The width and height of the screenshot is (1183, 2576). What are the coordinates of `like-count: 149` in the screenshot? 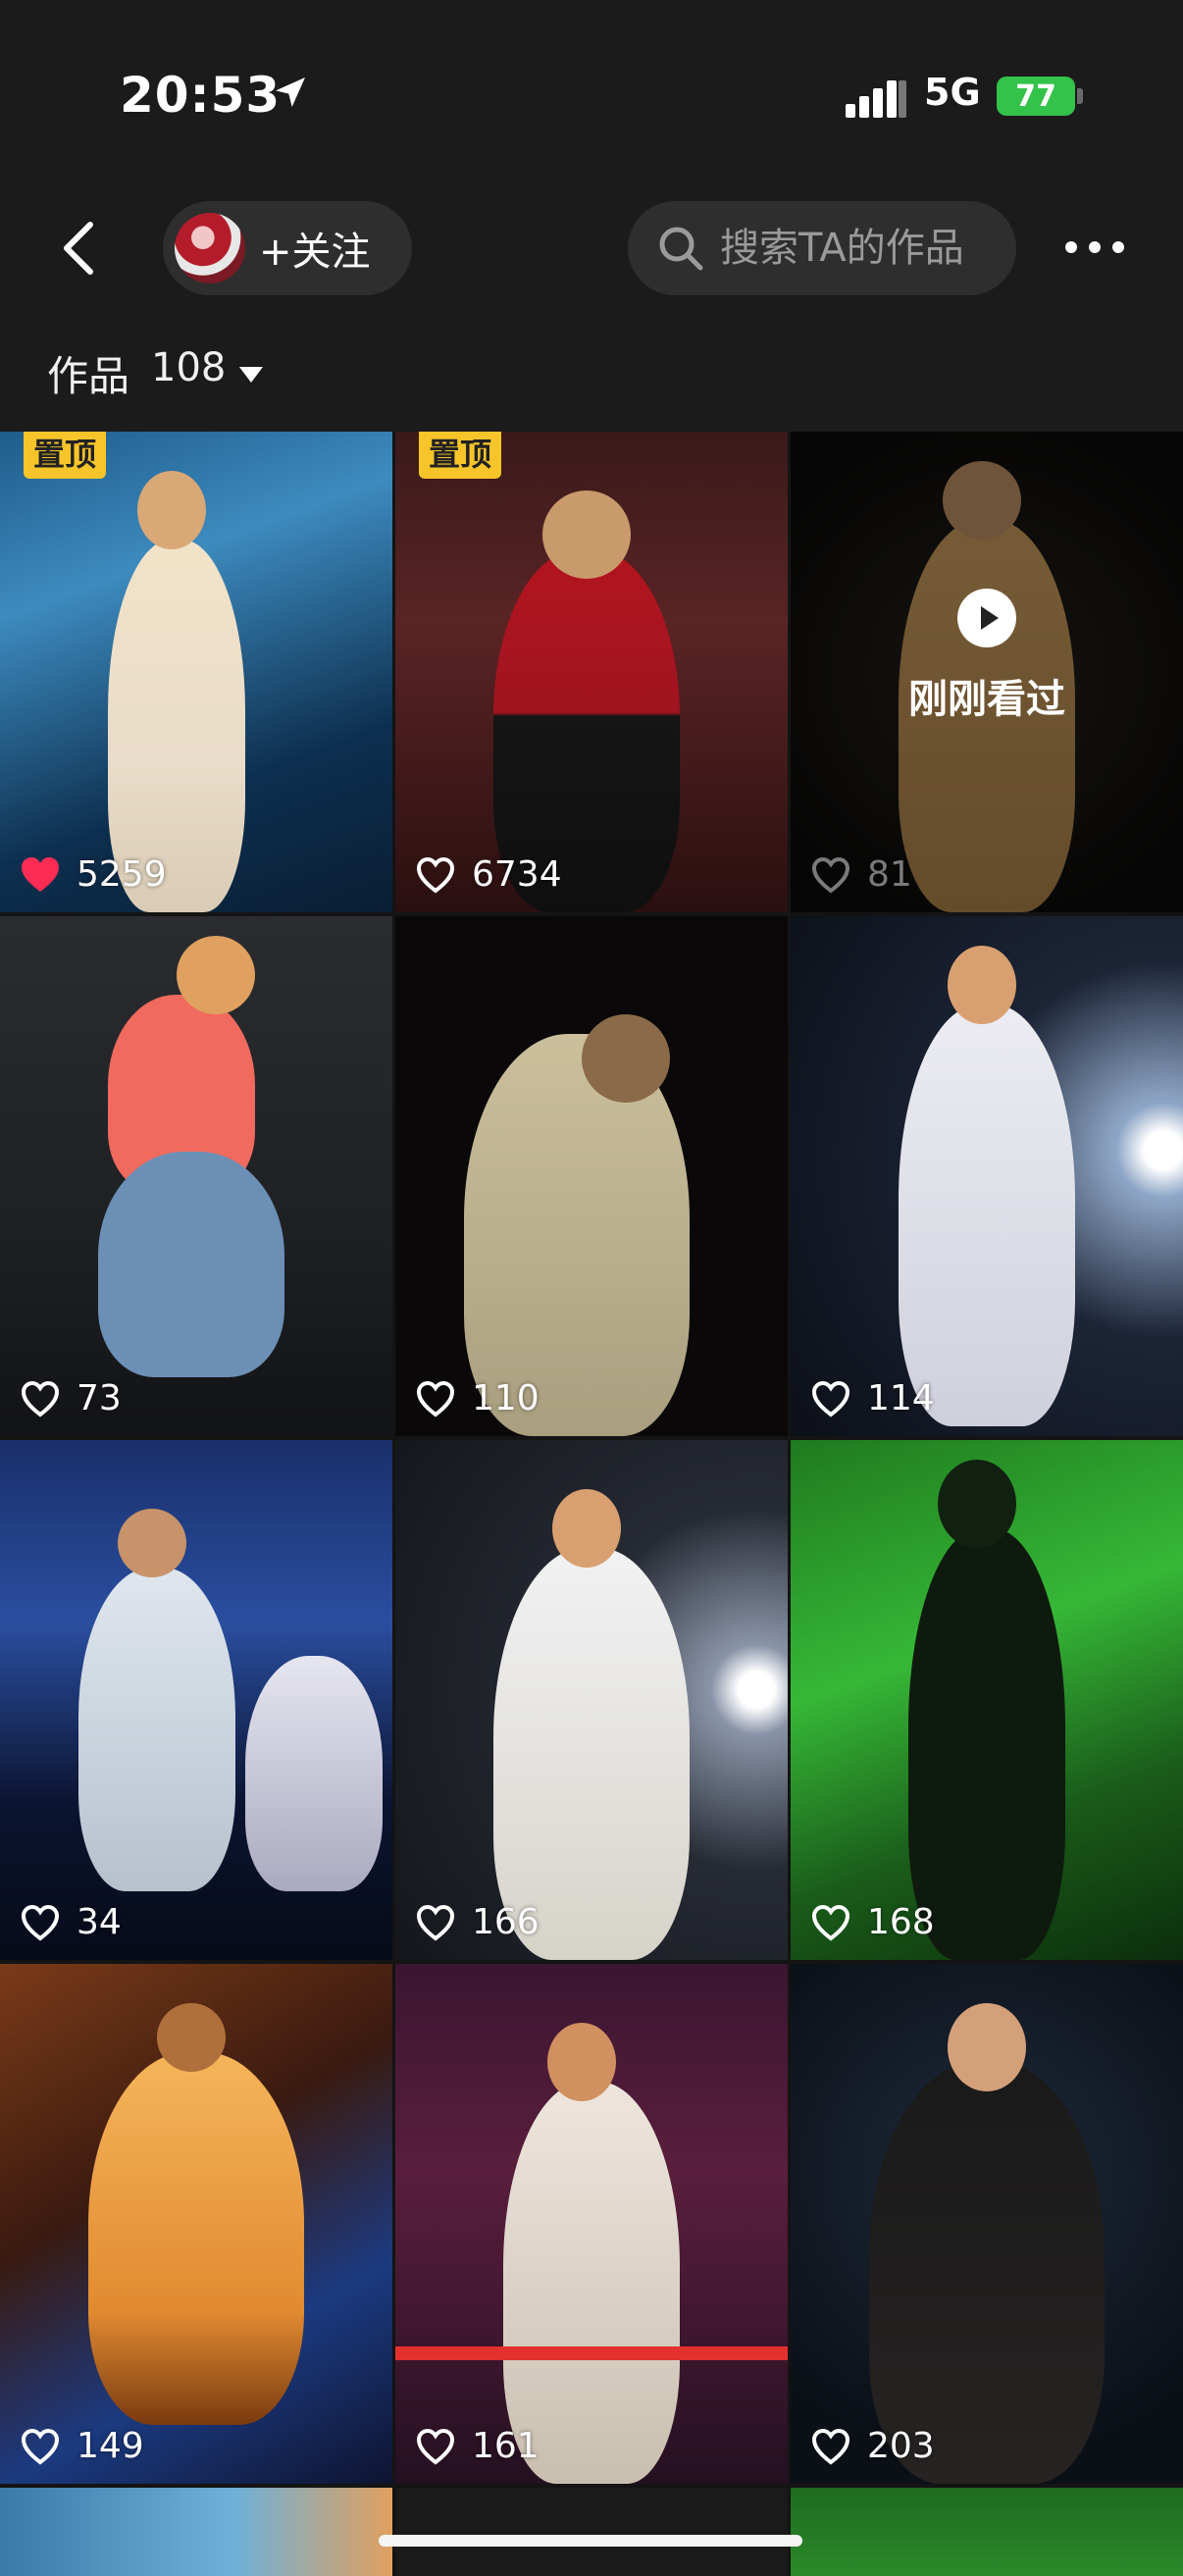 It's located at (82, 2446).